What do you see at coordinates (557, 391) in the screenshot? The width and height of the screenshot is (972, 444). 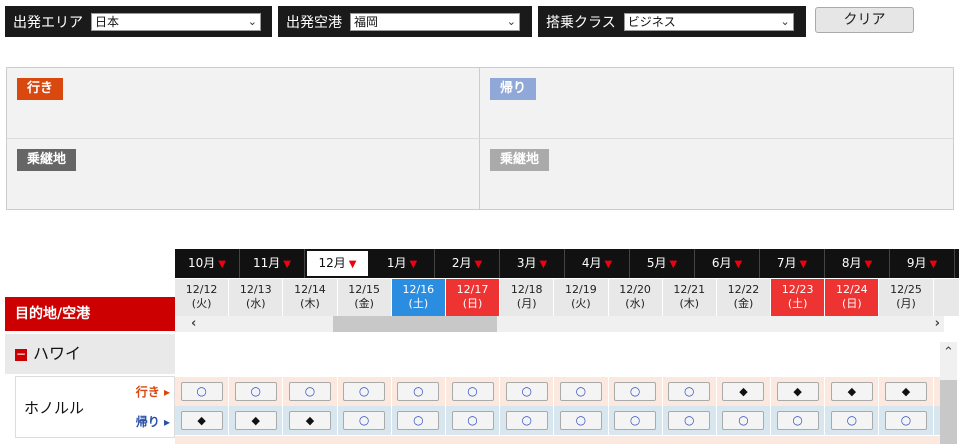 I see `outbound-row: ○ ○ ○ ○ ○ ○ ○ ○ ○ ○ ◆ ◆ ◆ ◆` at bounding box center [557, 391].